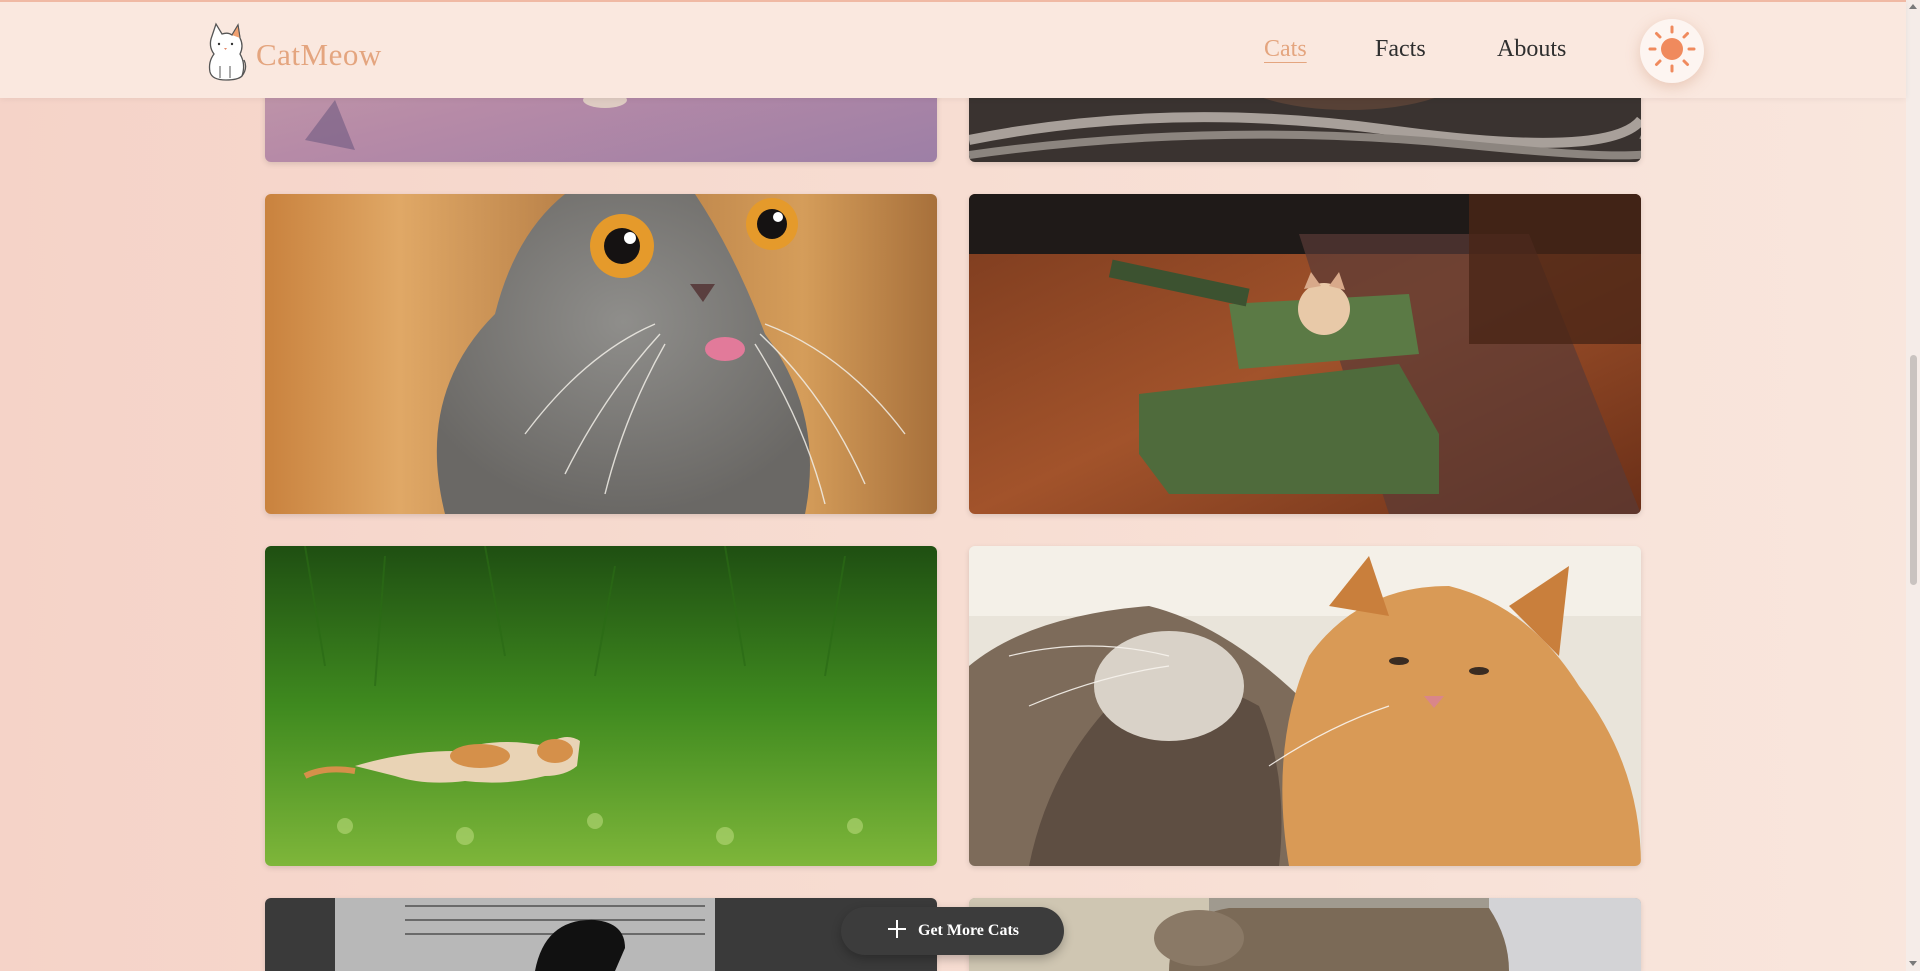  Describe the element at coordinates (1400, 49) in the screenshot. I see `nav-link-facts: Facts` at that location.